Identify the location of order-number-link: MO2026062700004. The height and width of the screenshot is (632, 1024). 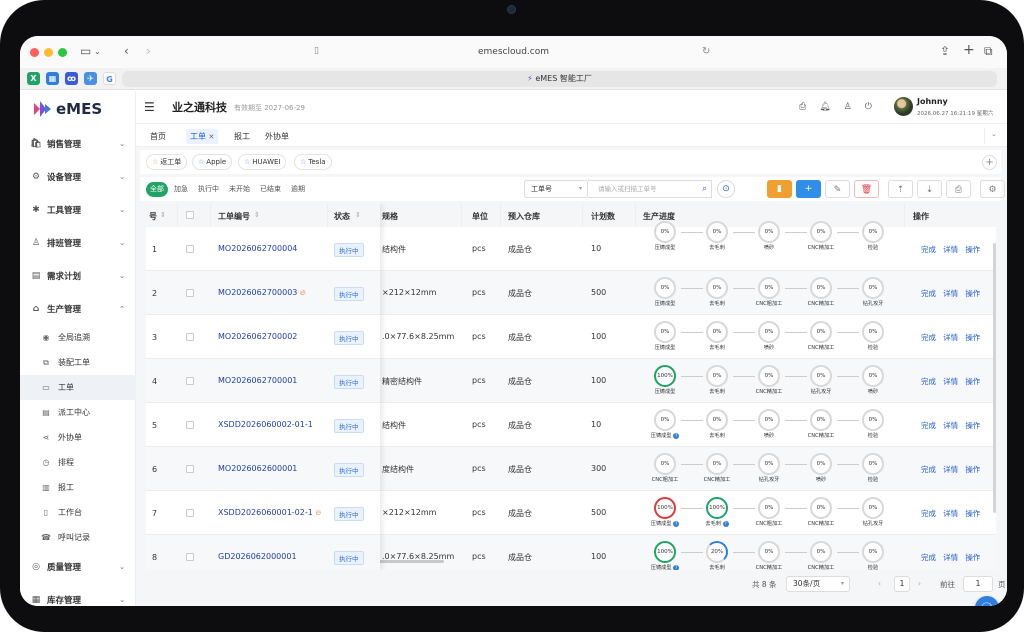
(257, 248).